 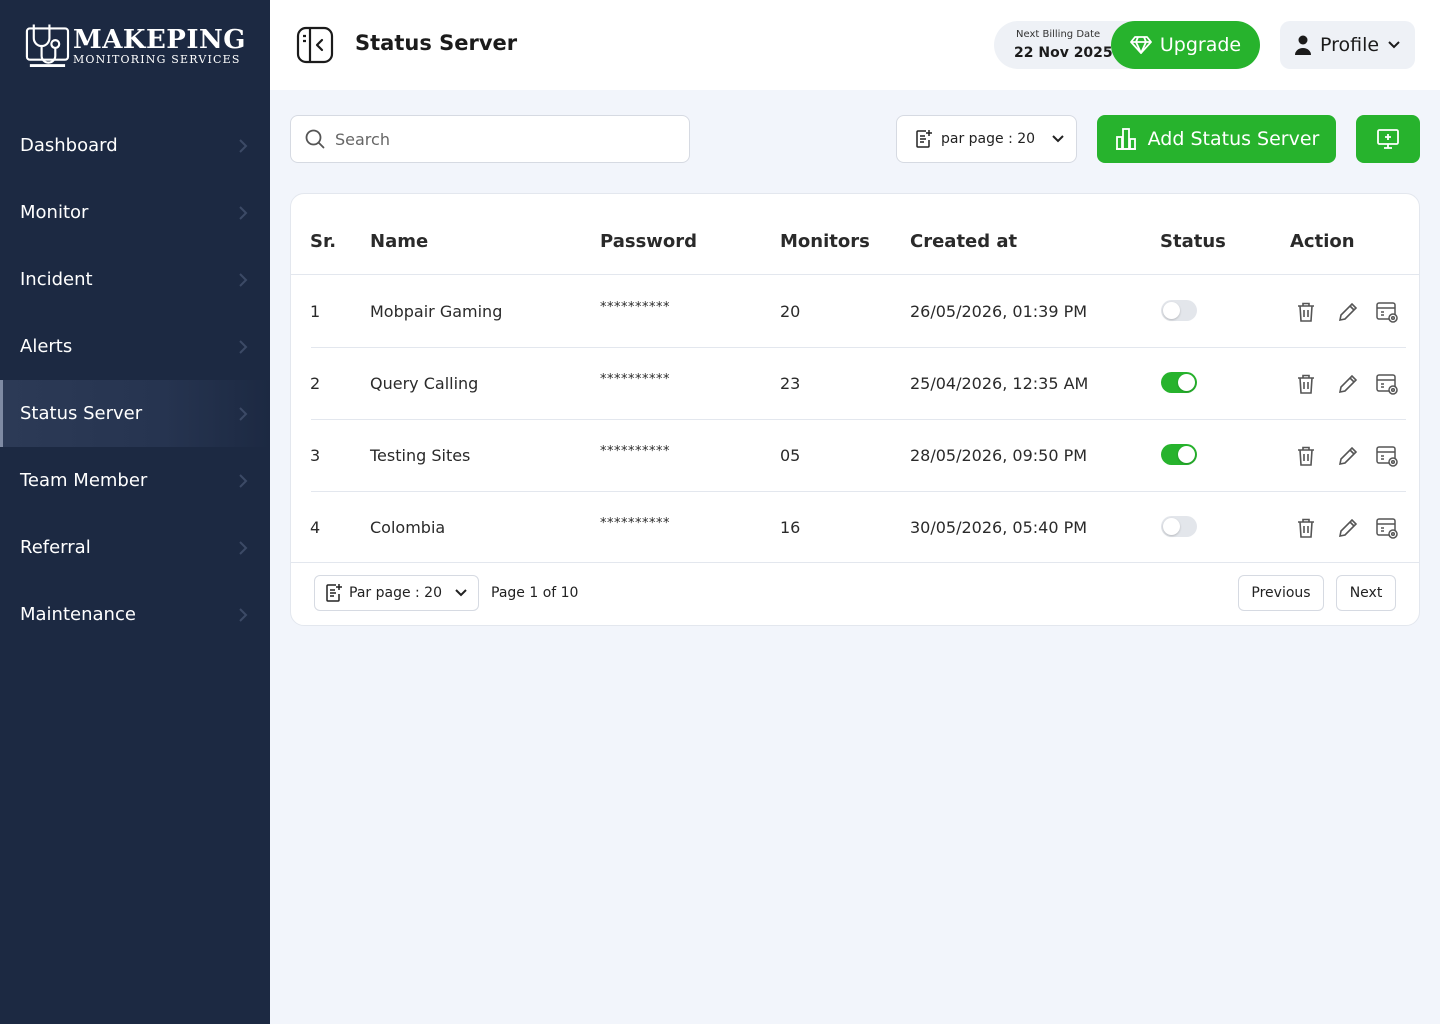 I want to click on add-button-label: Add Status Server, so click(x=1233, y=139).